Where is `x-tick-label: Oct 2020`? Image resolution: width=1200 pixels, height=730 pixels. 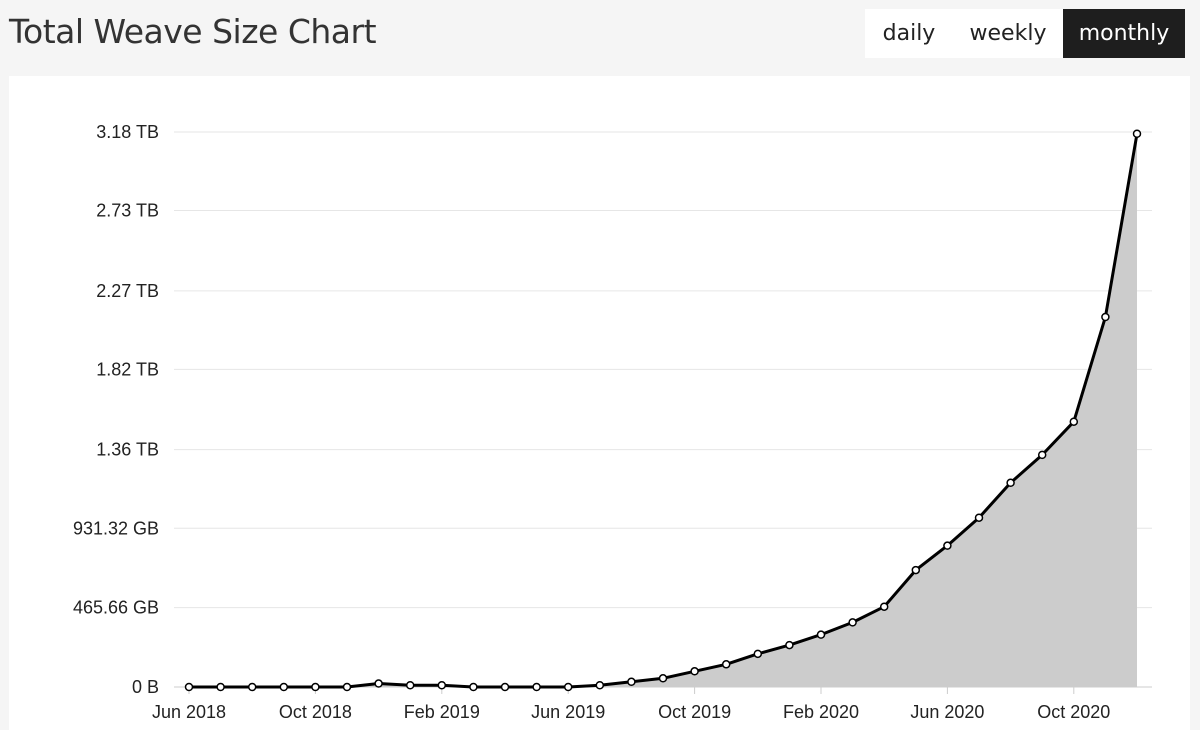
x-tick-label: Oct 2020 is located at coordinates (1073, 712).